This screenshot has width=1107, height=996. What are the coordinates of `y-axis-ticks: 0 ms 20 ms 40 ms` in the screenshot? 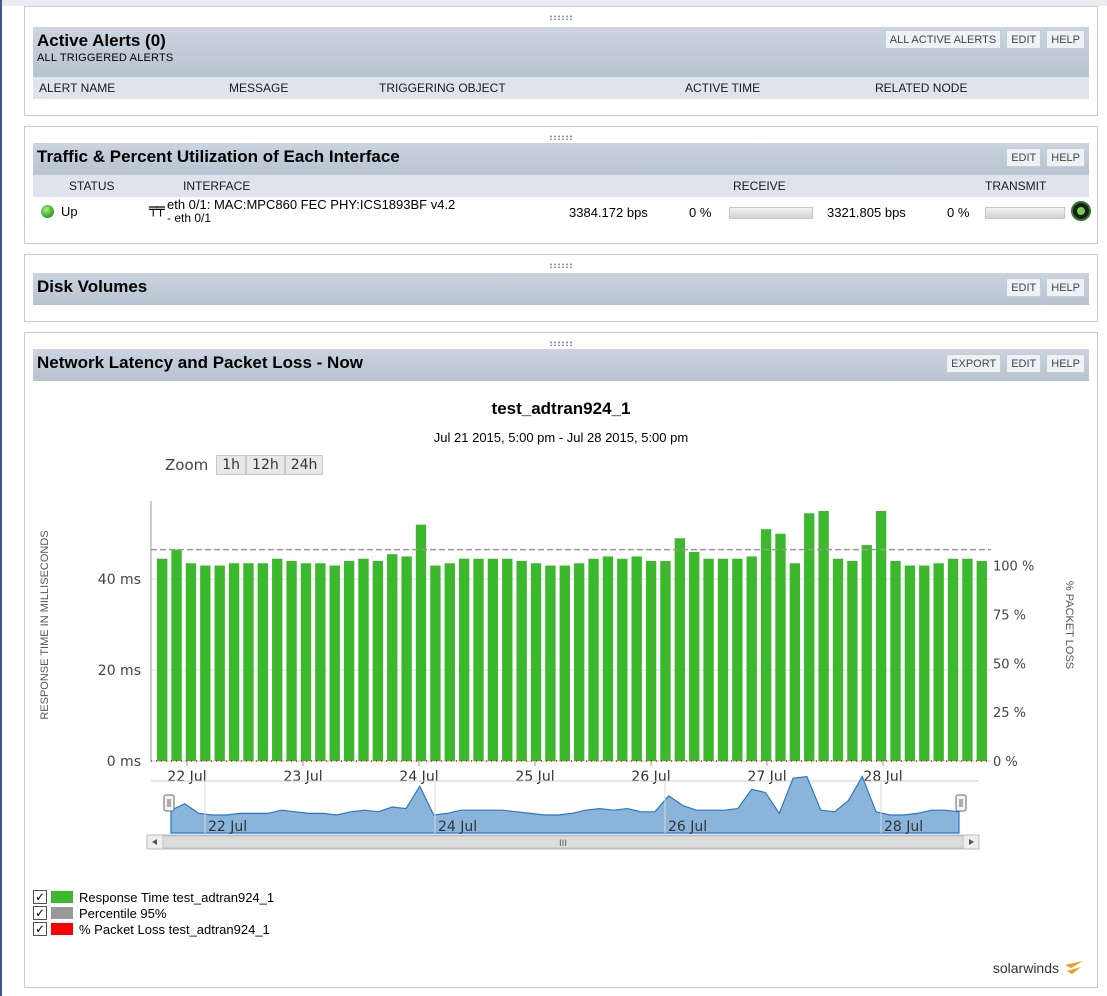 It's located at (119, 671).